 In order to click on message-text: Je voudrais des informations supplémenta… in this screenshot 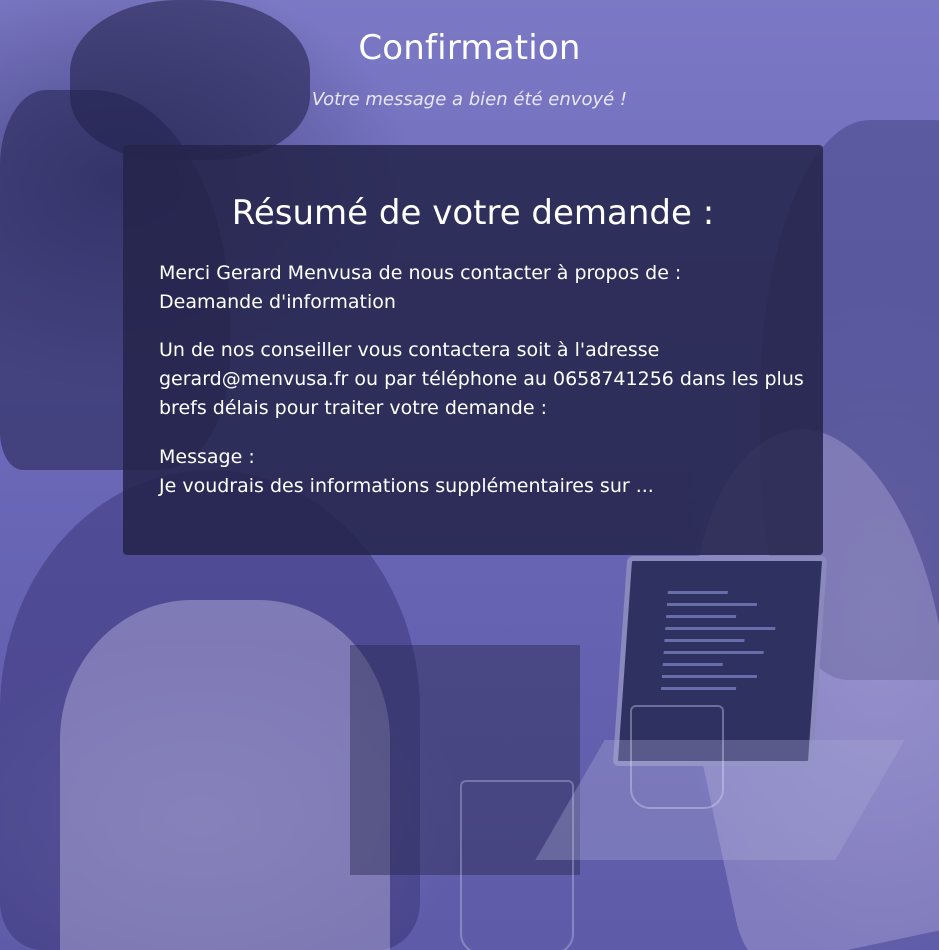, I will do `click(406, 486)`.